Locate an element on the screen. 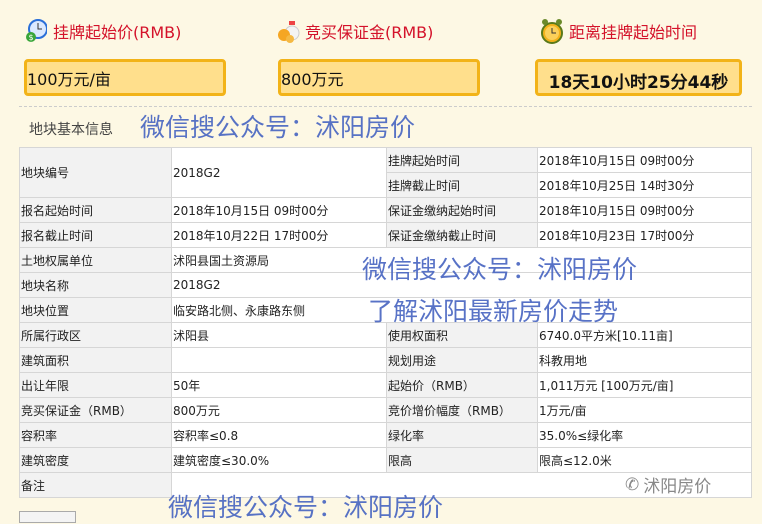 The image size is (762, 524). countdown-value: 18天10小时25分44秒 is located at coordinates (638, 77).